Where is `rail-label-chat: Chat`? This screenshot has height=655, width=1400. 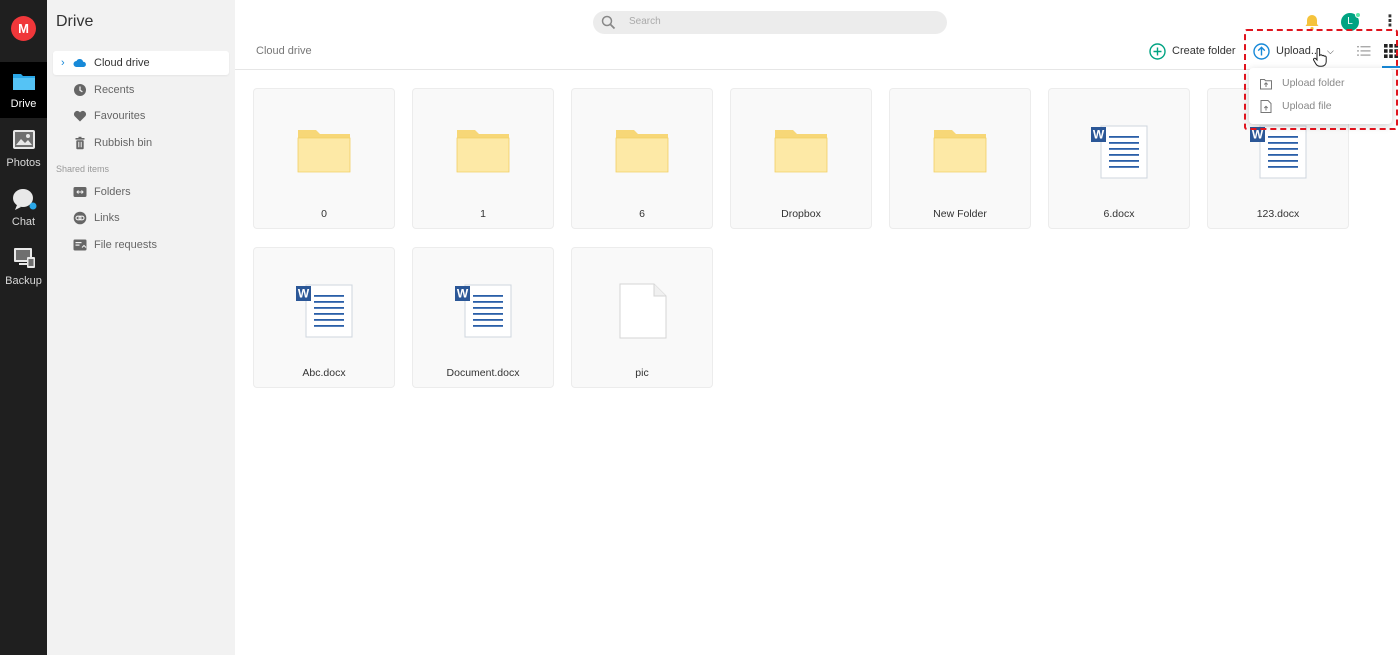
rail-label-chat: Chat is located at coordinates (23, 222).